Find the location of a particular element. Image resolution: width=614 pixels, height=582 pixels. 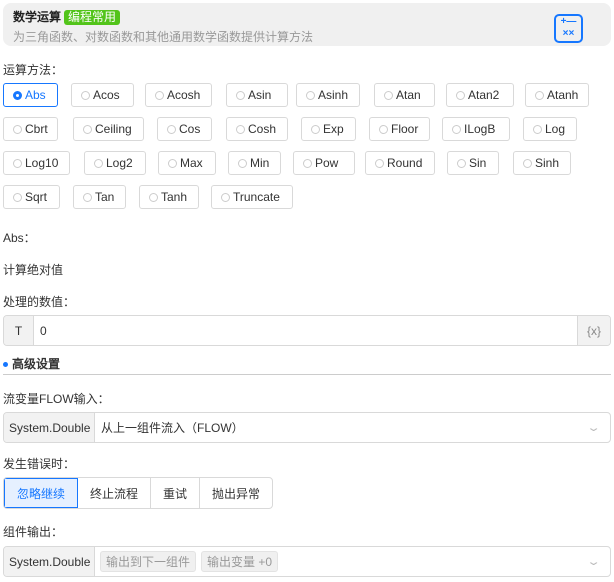

method-radio-atanh: Atanh is located at coordinates (557, 95).